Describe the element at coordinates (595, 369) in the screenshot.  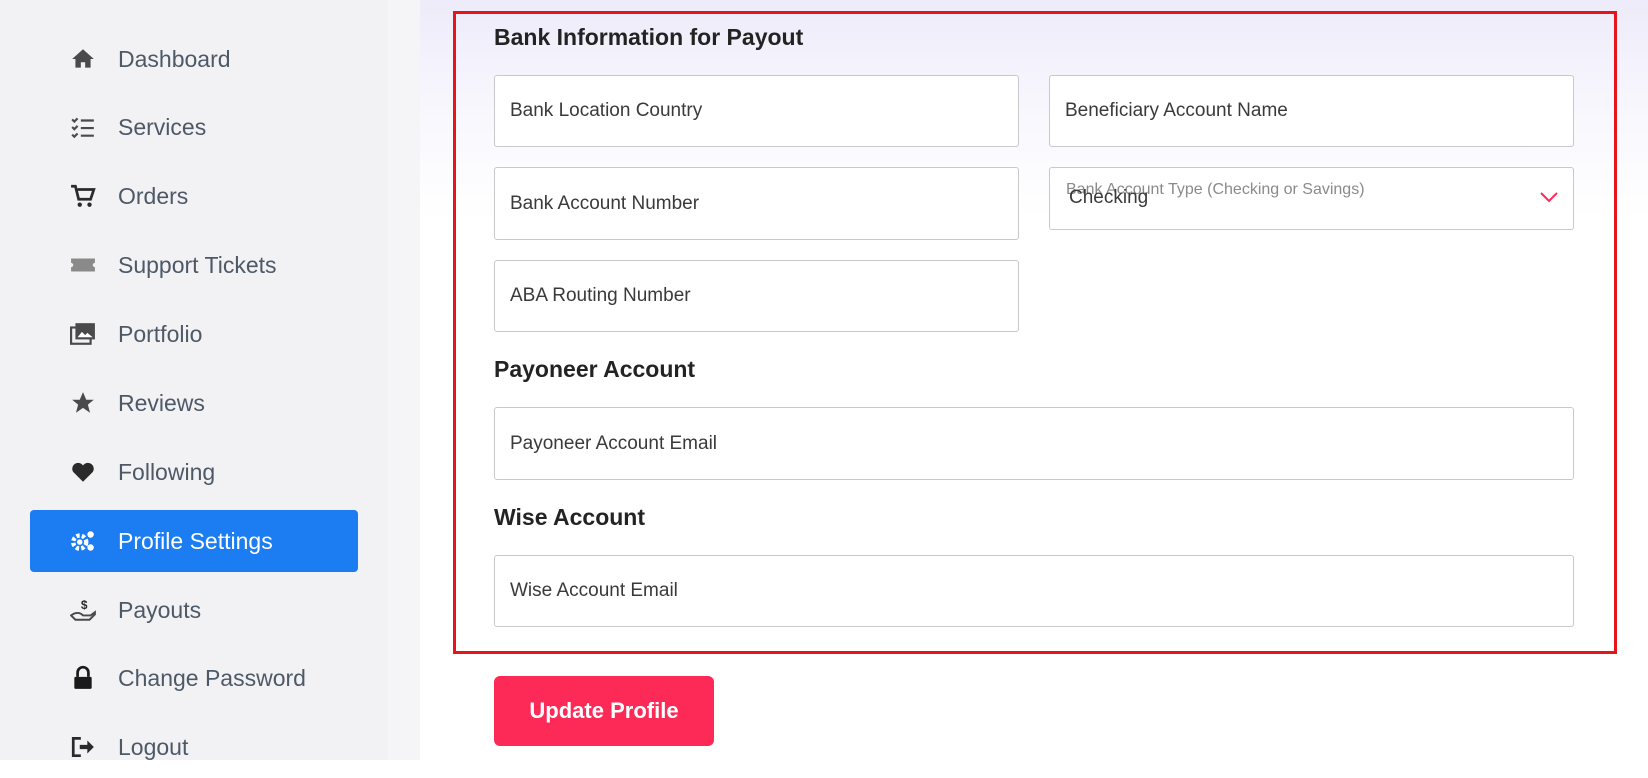
I see `payoneer-section-title: Payoneer Account` at that location.